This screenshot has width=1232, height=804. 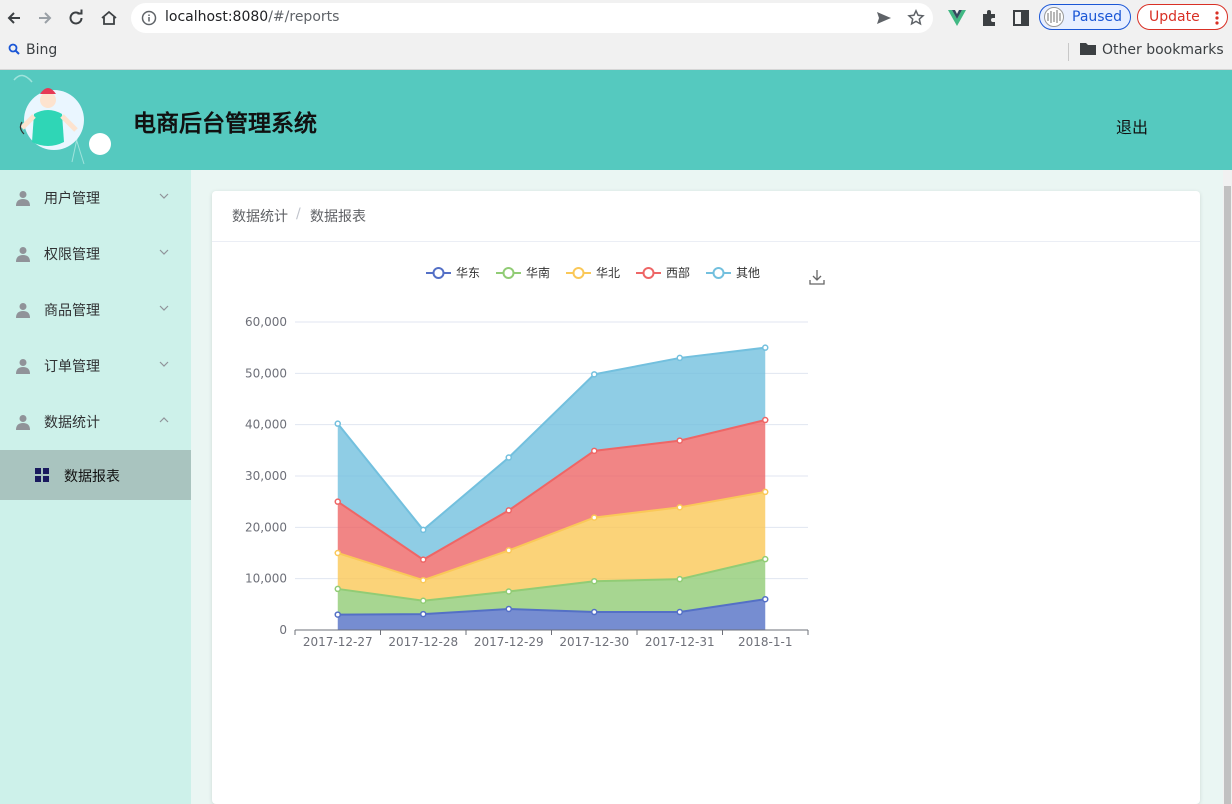 I want to click on y-tick-label: 30,000, so click(x=266, y=476).